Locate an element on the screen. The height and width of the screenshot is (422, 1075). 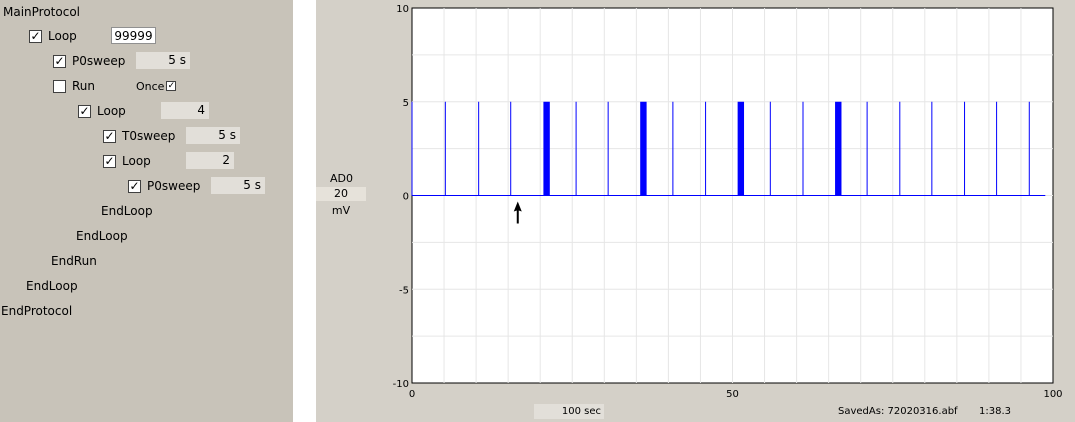
loop1-count-field: 99999 is located at coordinates (133, 35).